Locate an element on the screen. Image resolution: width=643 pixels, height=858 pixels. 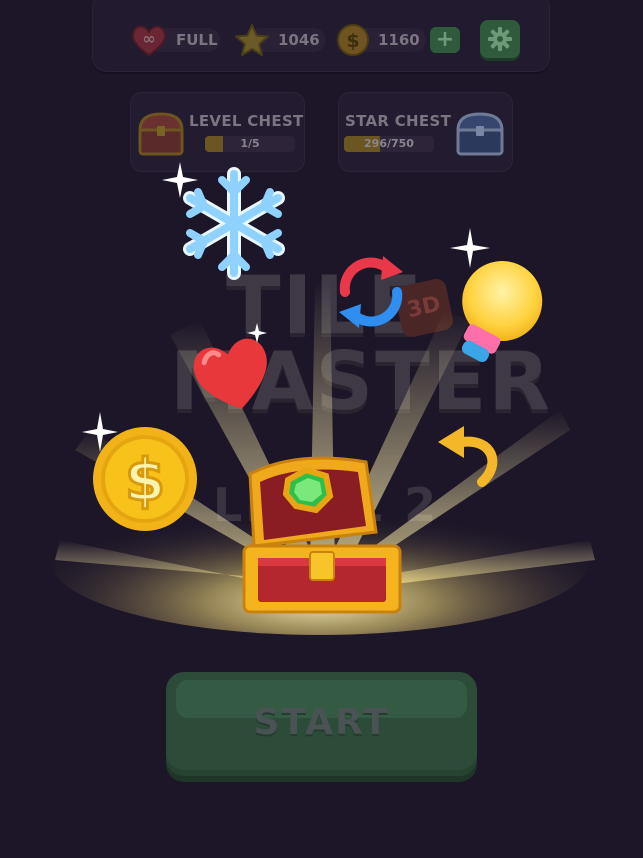
lives-counter: ∞ FULL is located at coordinates (175, 40).